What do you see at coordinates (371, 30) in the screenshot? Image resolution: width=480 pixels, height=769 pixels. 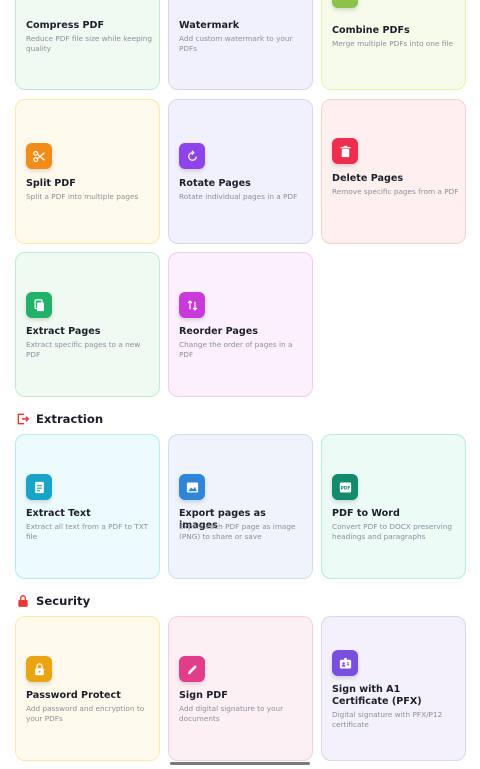 I see `card-title: Combine PDFs` at bounding box center [371, 30].